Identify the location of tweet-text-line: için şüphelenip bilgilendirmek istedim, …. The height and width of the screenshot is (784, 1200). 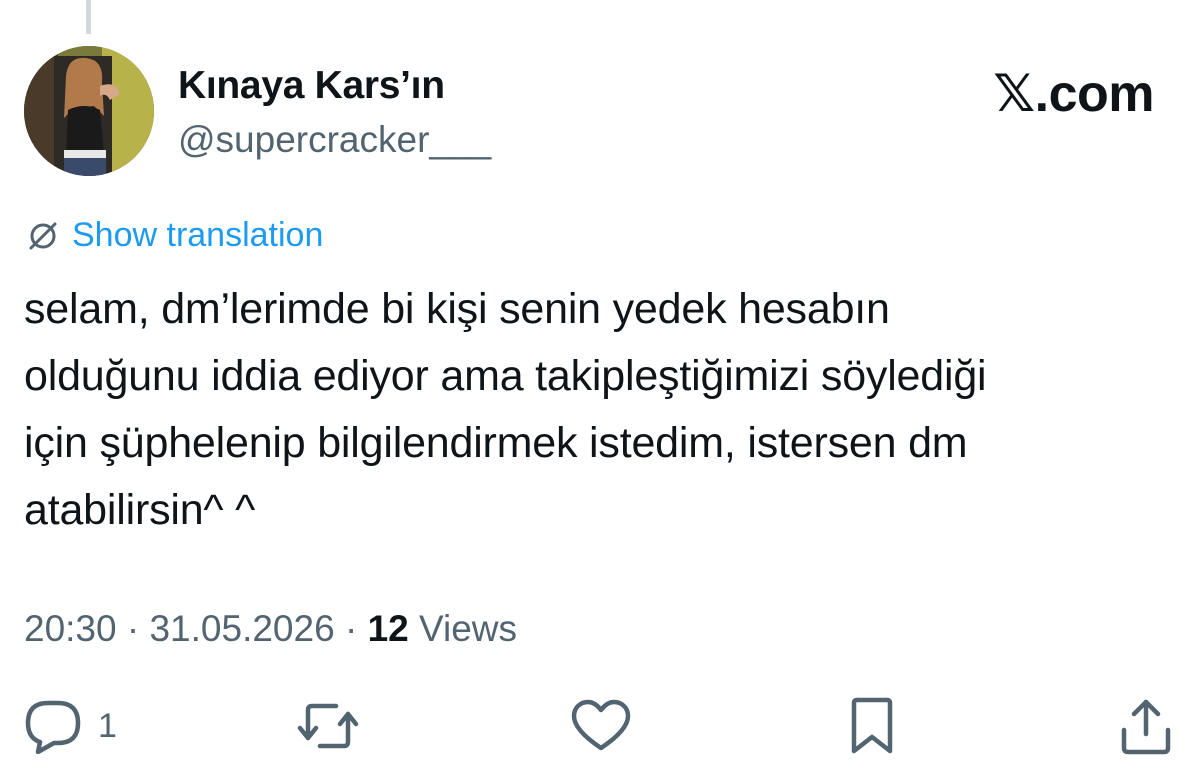
(496, 443).